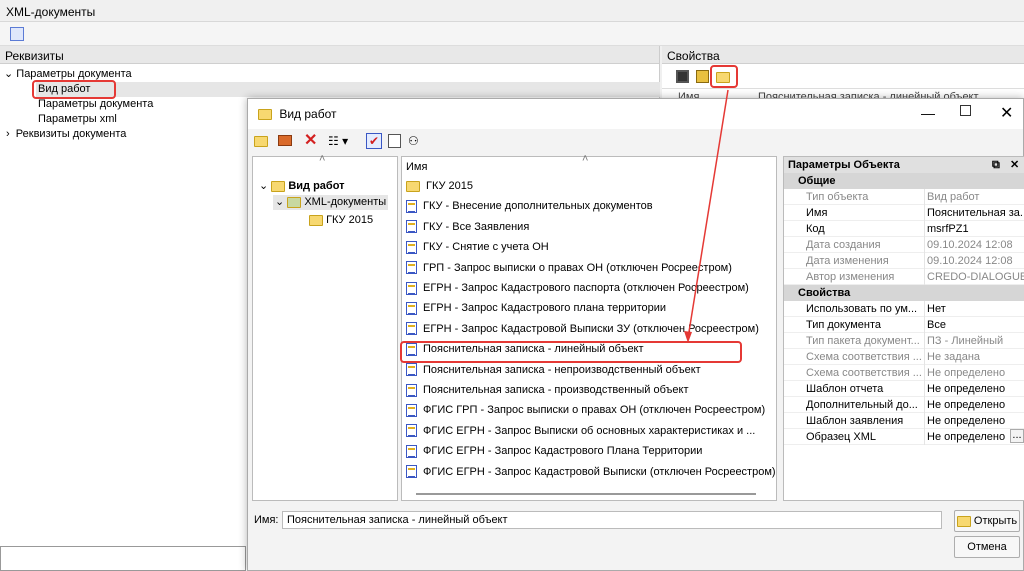  I want to click on tree-item-doc-params-2: Параметры документа, so click(95, 104).